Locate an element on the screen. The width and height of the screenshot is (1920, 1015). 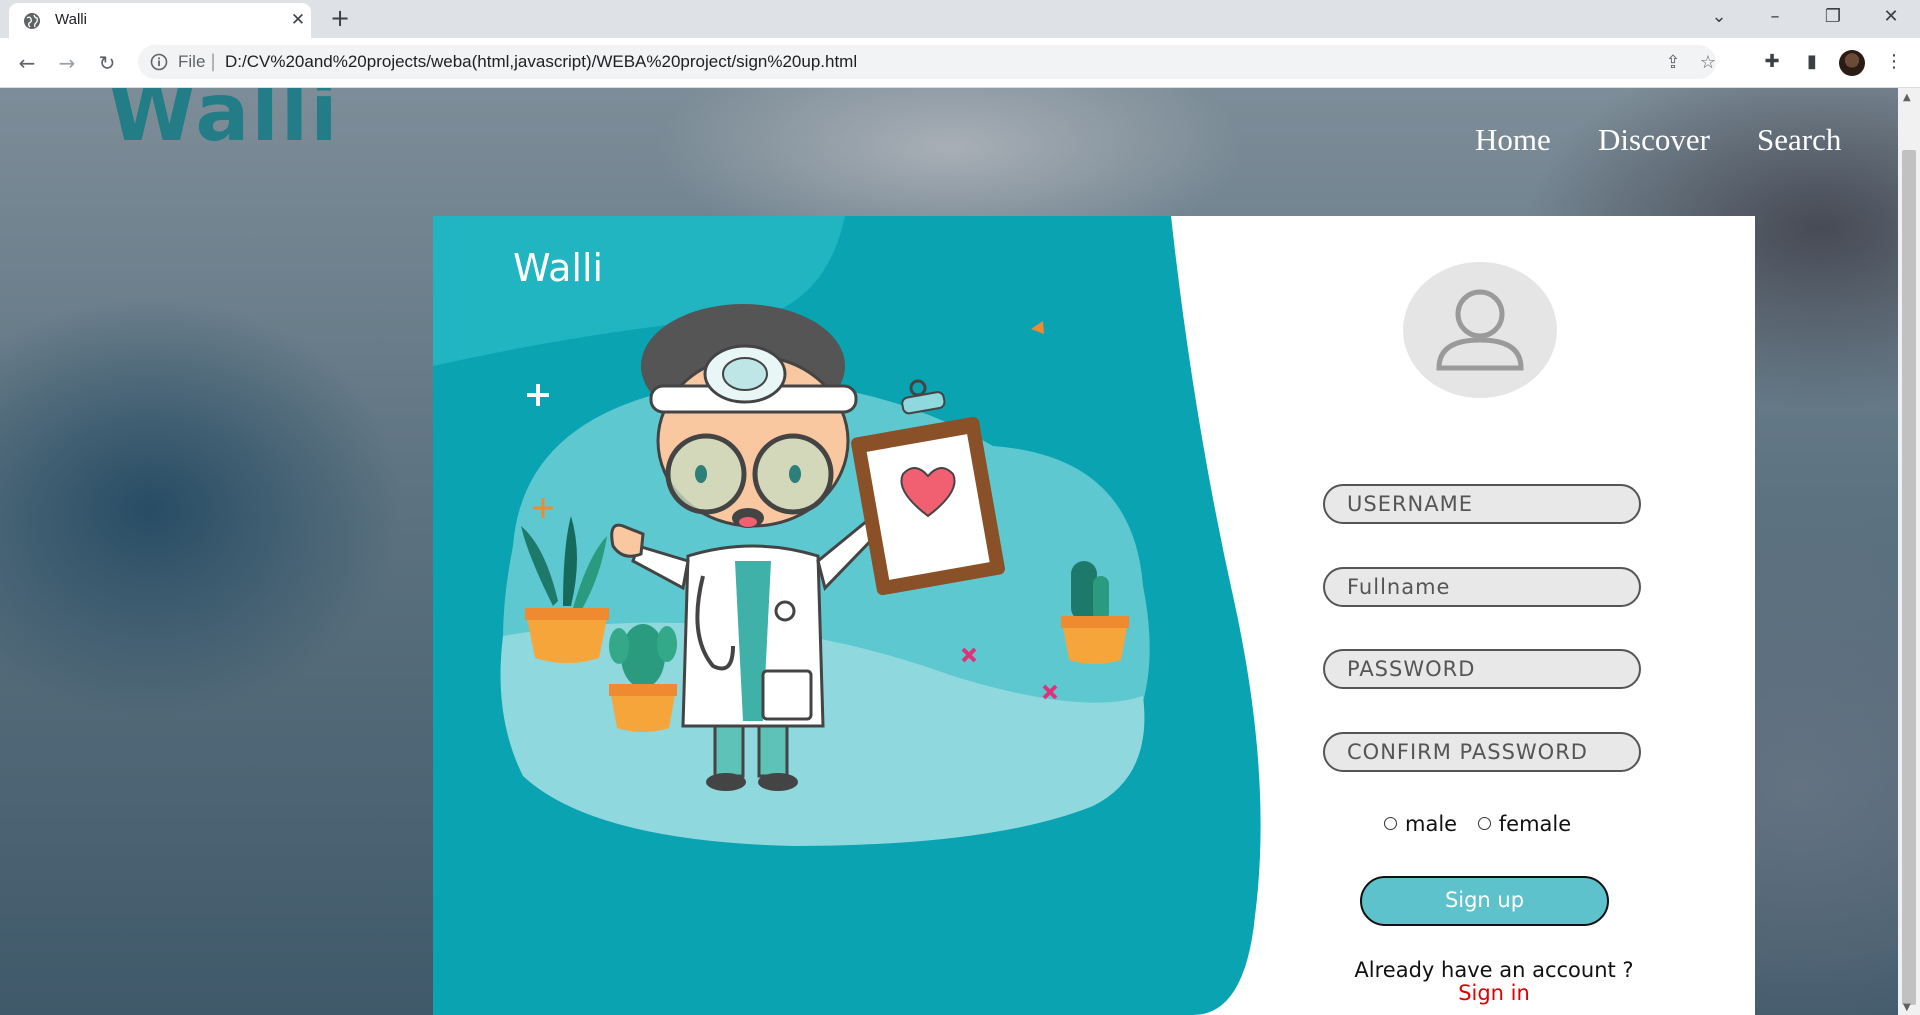
reload-icon: ↻ is located at coordinates (107, 63).